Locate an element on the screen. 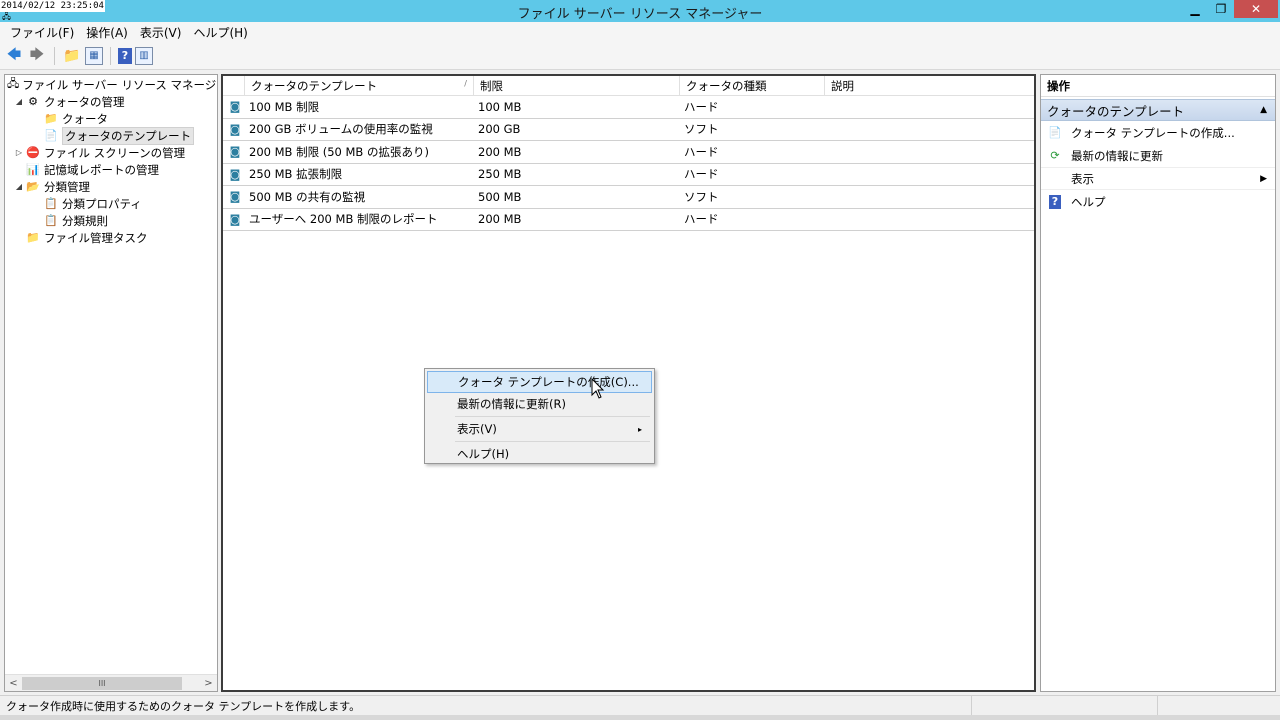 This screenshot has width=1280, height=720. tree-node-file-management-tasks: 📁 ファイル管理タスク is located at coordinates (111, 237).